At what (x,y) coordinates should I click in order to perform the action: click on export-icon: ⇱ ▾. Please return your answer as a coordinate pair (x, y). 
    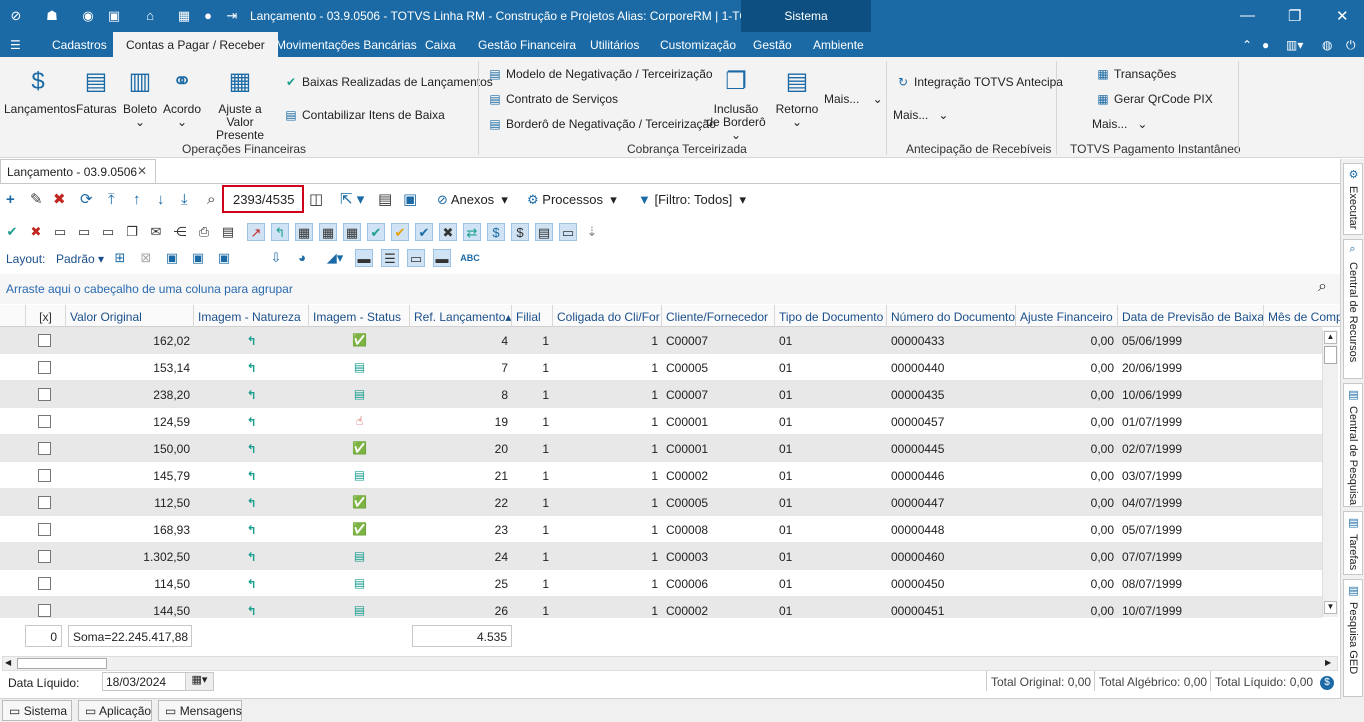
    Looking at the image, I should click on (352, 200).